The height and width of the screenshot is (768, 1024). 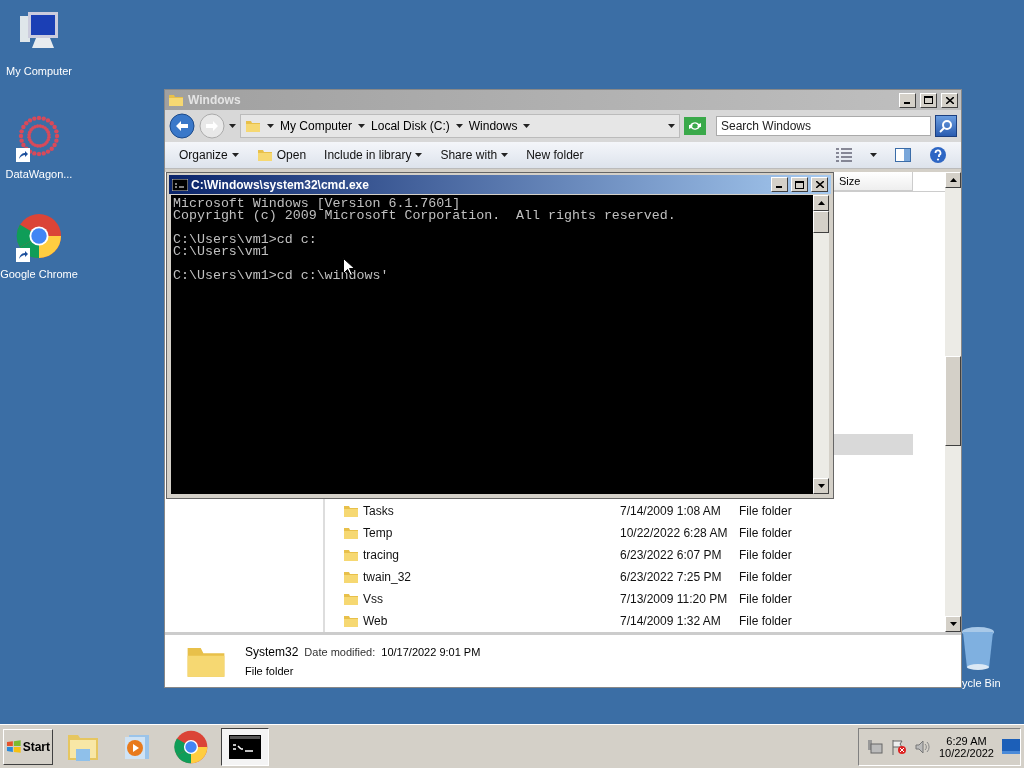 What do you see at coordinates (981, 683) in the screenshot?
I see `desktop-icon-label: ycle Bin` at bounding box center [981, 683].